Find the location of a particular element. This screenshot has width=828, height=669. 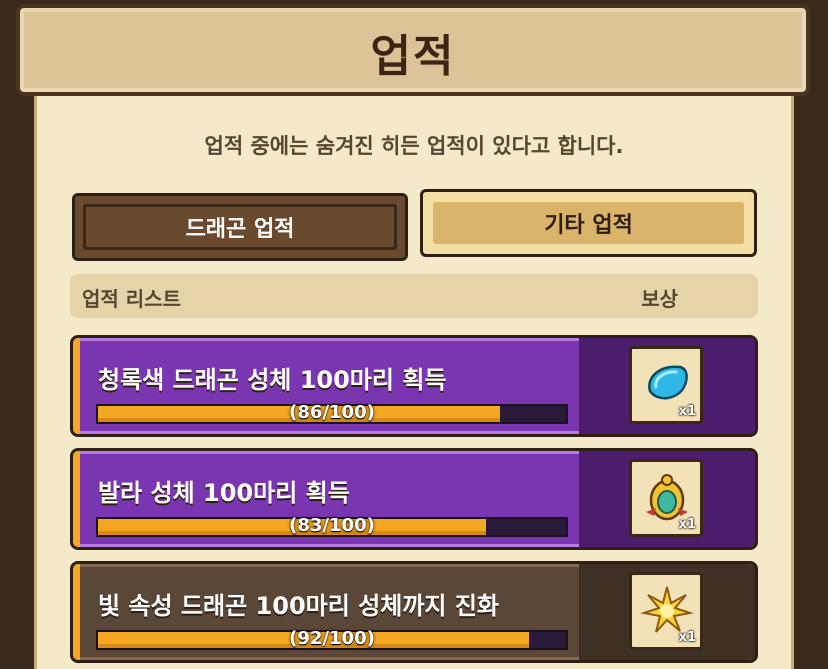

golden-egg-icon is located at coordinates (667, 497).